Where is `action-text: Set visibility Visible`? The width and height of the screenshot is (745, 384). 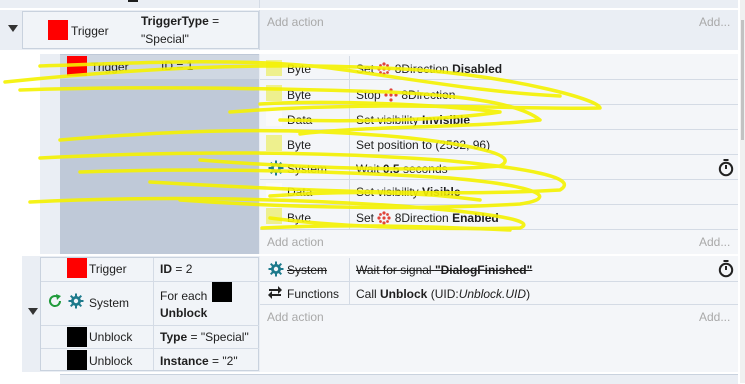 action-text: Set visibility Visible is located at coordinates (408, 192).